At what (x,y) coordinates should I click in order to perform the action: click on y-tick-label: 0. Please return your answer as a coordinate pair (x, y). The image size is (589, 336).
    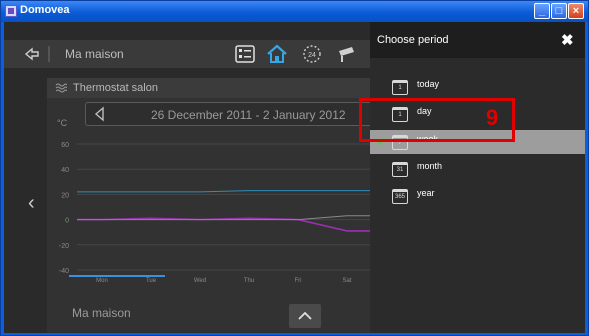
    Looking at the image, I should click on (67, 221).